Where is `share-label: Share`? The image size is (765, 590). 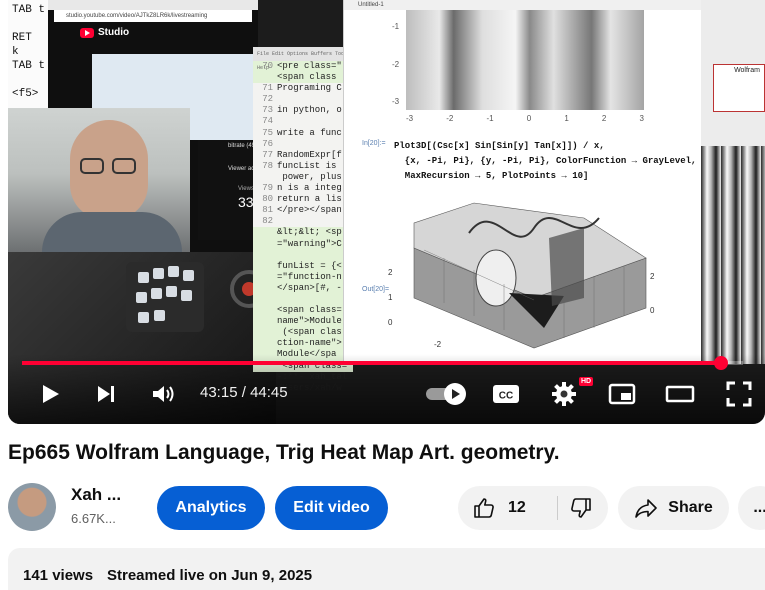 share-label: Share is located at coordinates (690, 507).